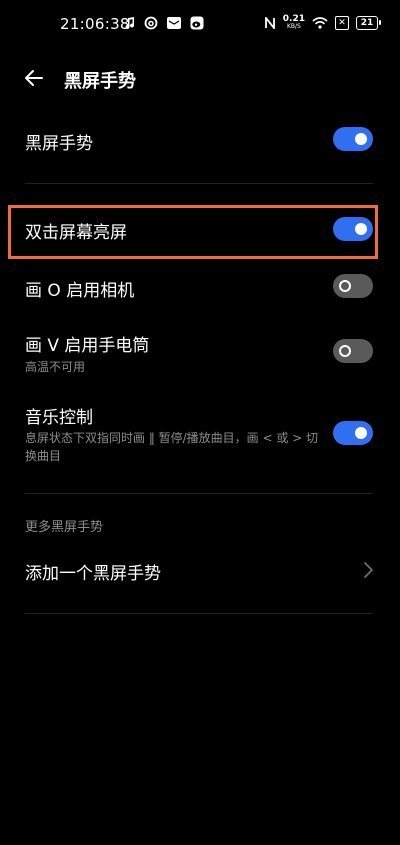  Describe the element at coordinates (55, 367) in the screenshot. I see `setting-sub: 高温不可用` at that location.